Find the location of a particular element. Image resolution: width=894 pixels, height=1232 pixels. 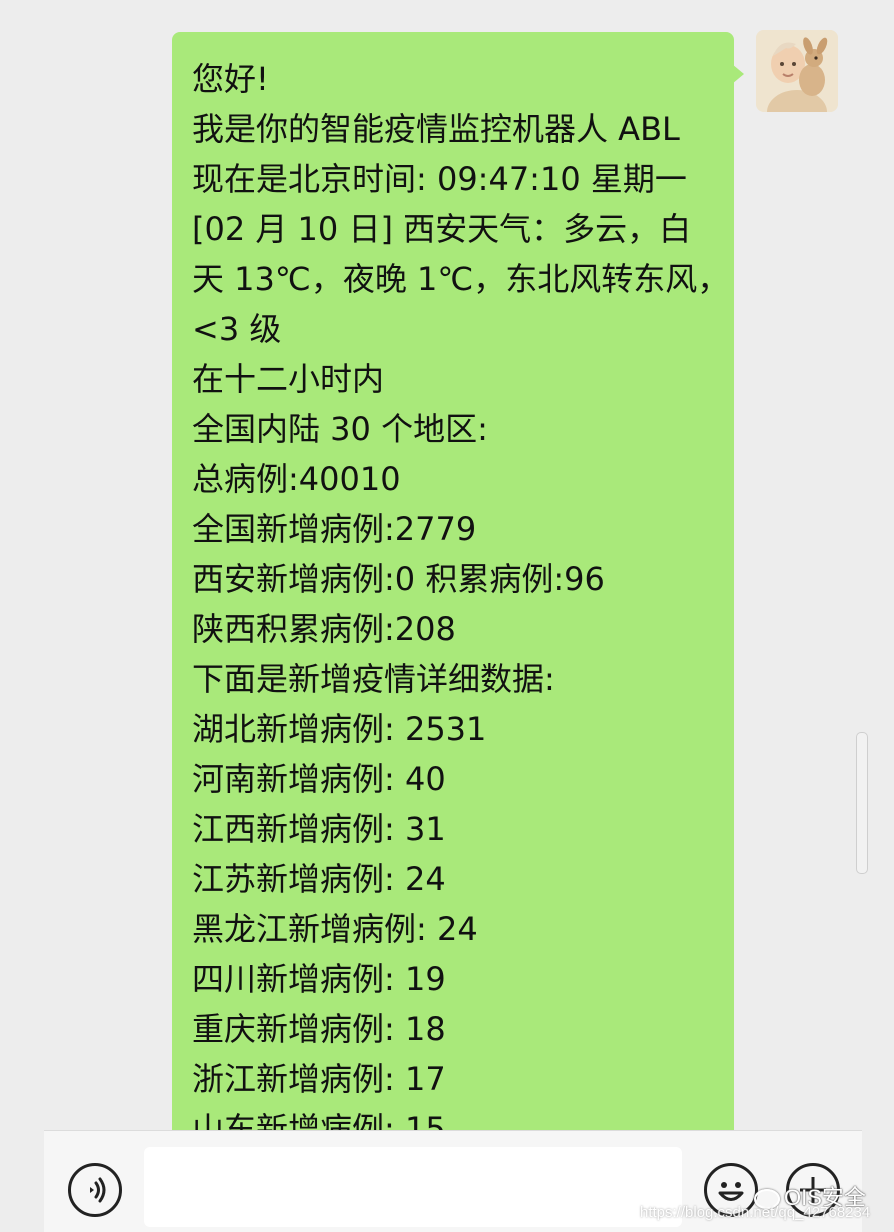

message-line: 下面是新增疫情详细数据: is located at coordinates (373, 679).